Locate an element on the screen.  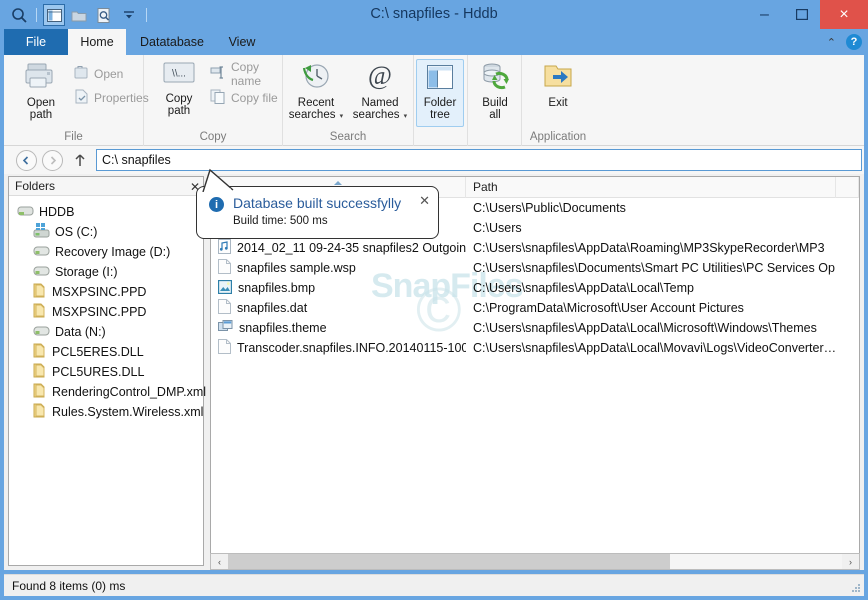
exit-label: Exit is located at coordinates (558, 102).